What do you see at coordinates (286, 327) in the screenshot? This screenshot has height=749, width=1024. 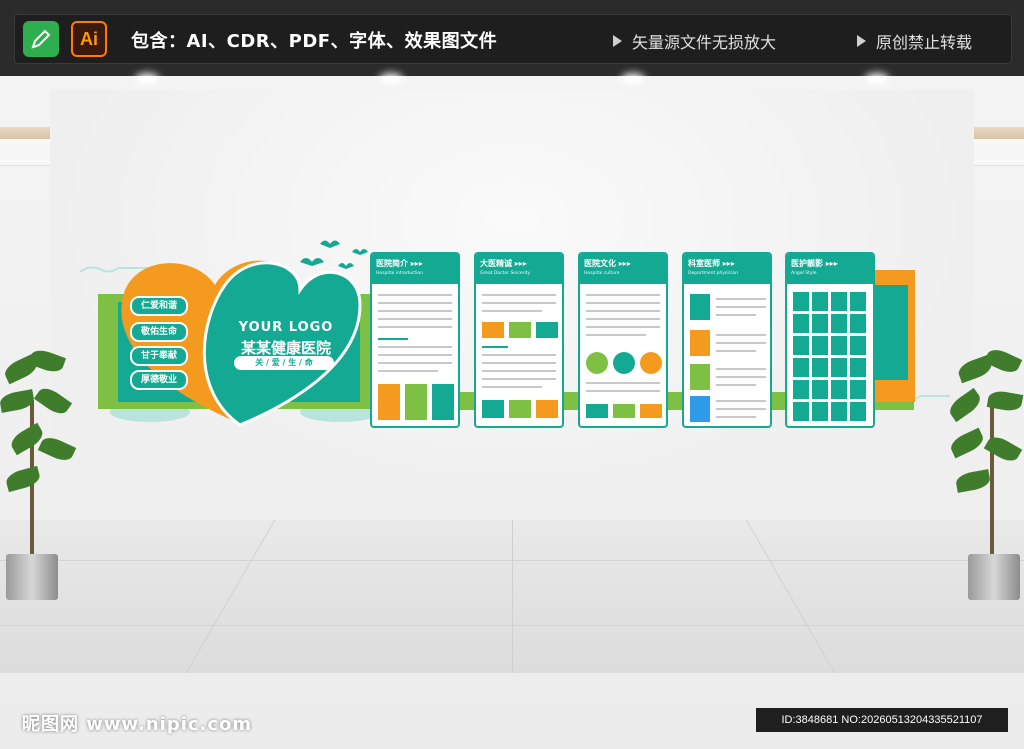 I see `logo-placeholder-text: YOUR LOGO` at bounding box center [286, 327].